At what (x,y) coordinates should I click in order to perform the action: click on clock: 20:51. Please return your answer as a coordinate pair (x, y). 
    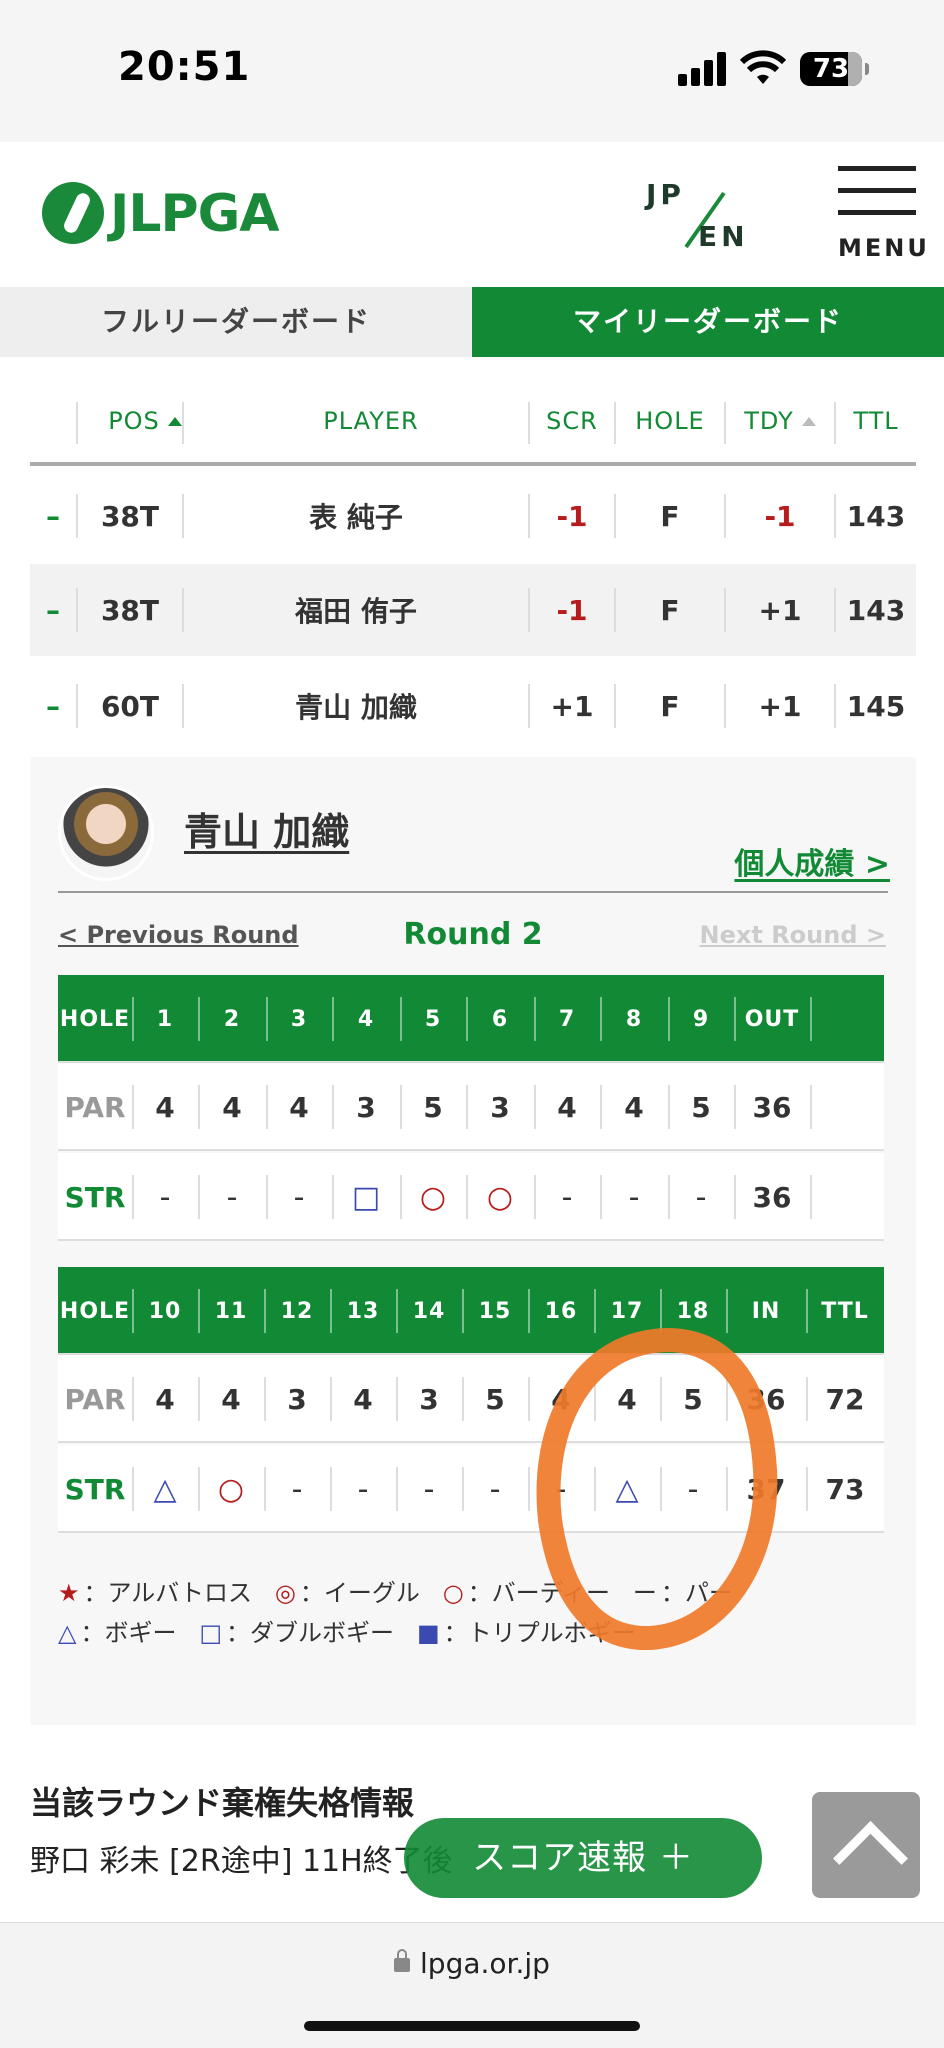
    Looking at the image, I should click on (184, 67).